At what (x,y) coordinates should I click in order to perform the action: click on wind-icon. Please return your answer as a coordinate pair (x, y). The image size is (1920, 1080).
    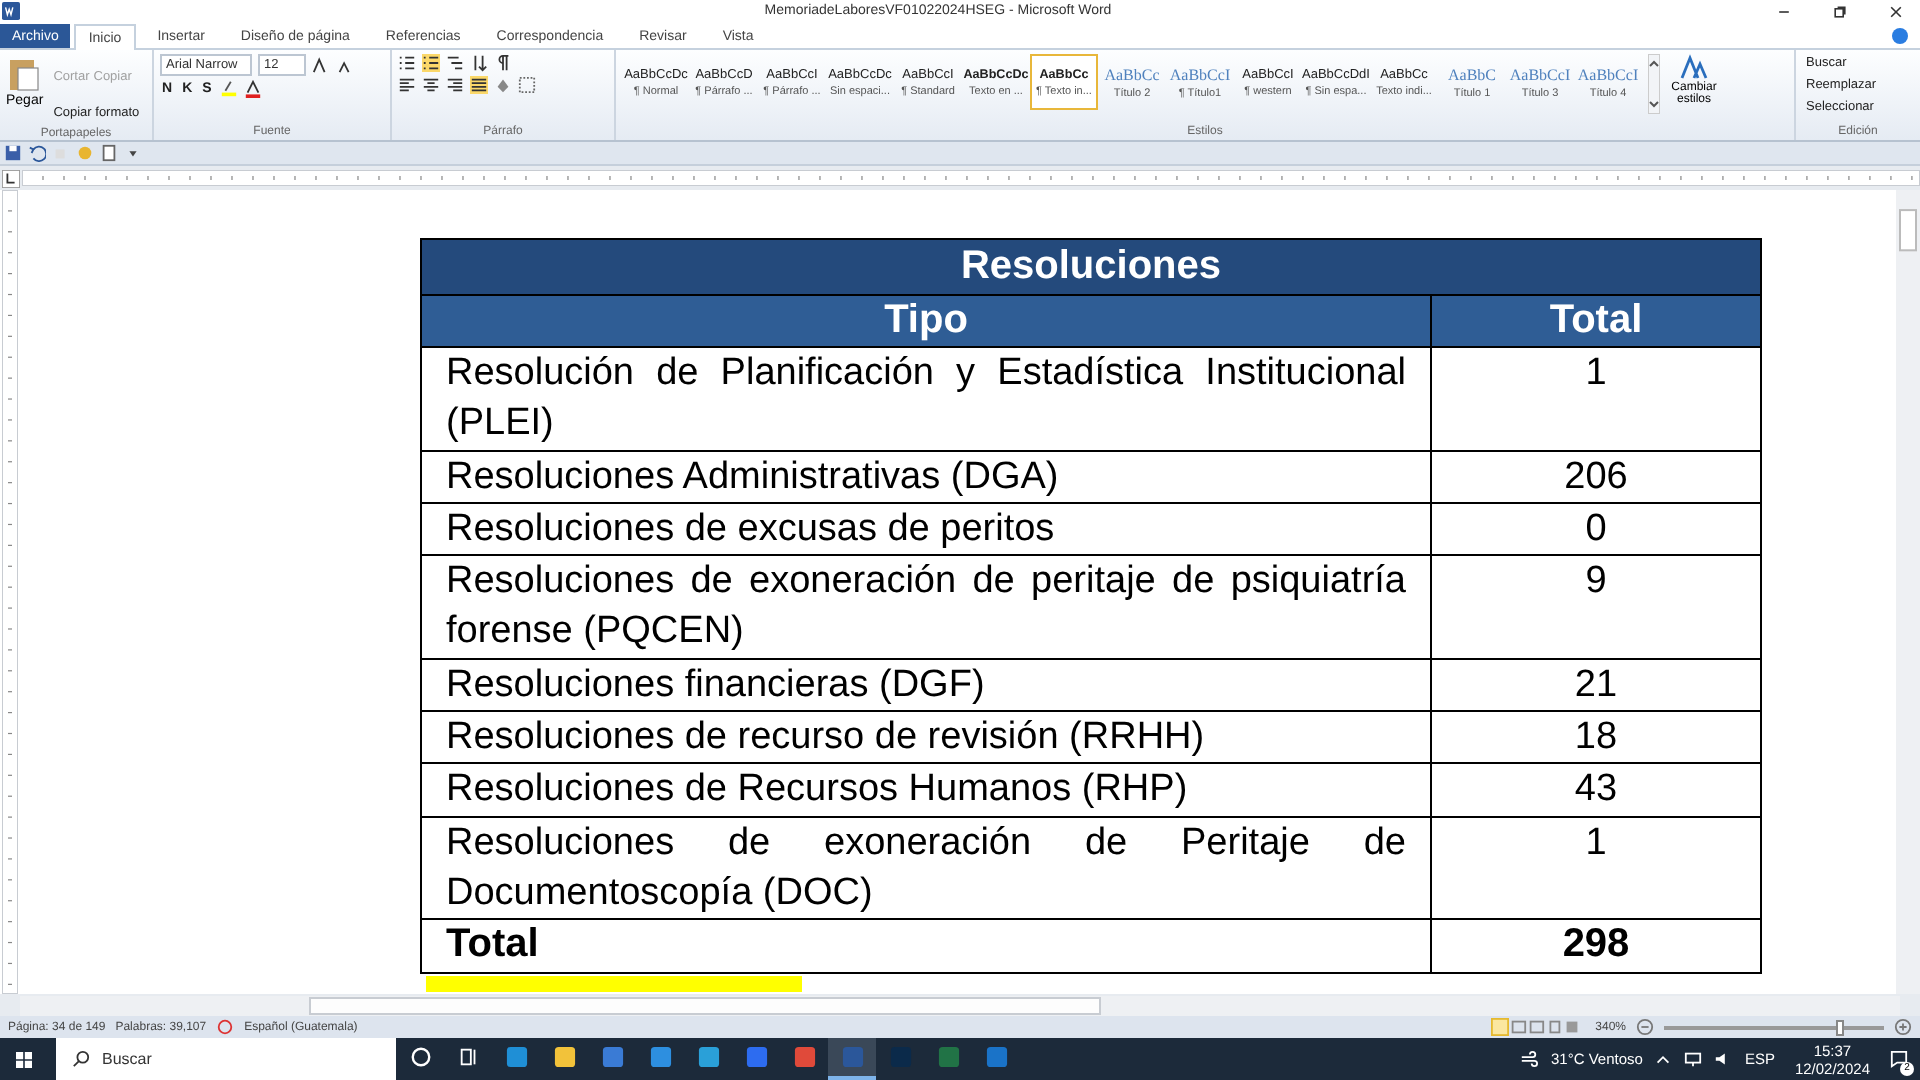
    Looking at the image, I should click on (1529, 1059).